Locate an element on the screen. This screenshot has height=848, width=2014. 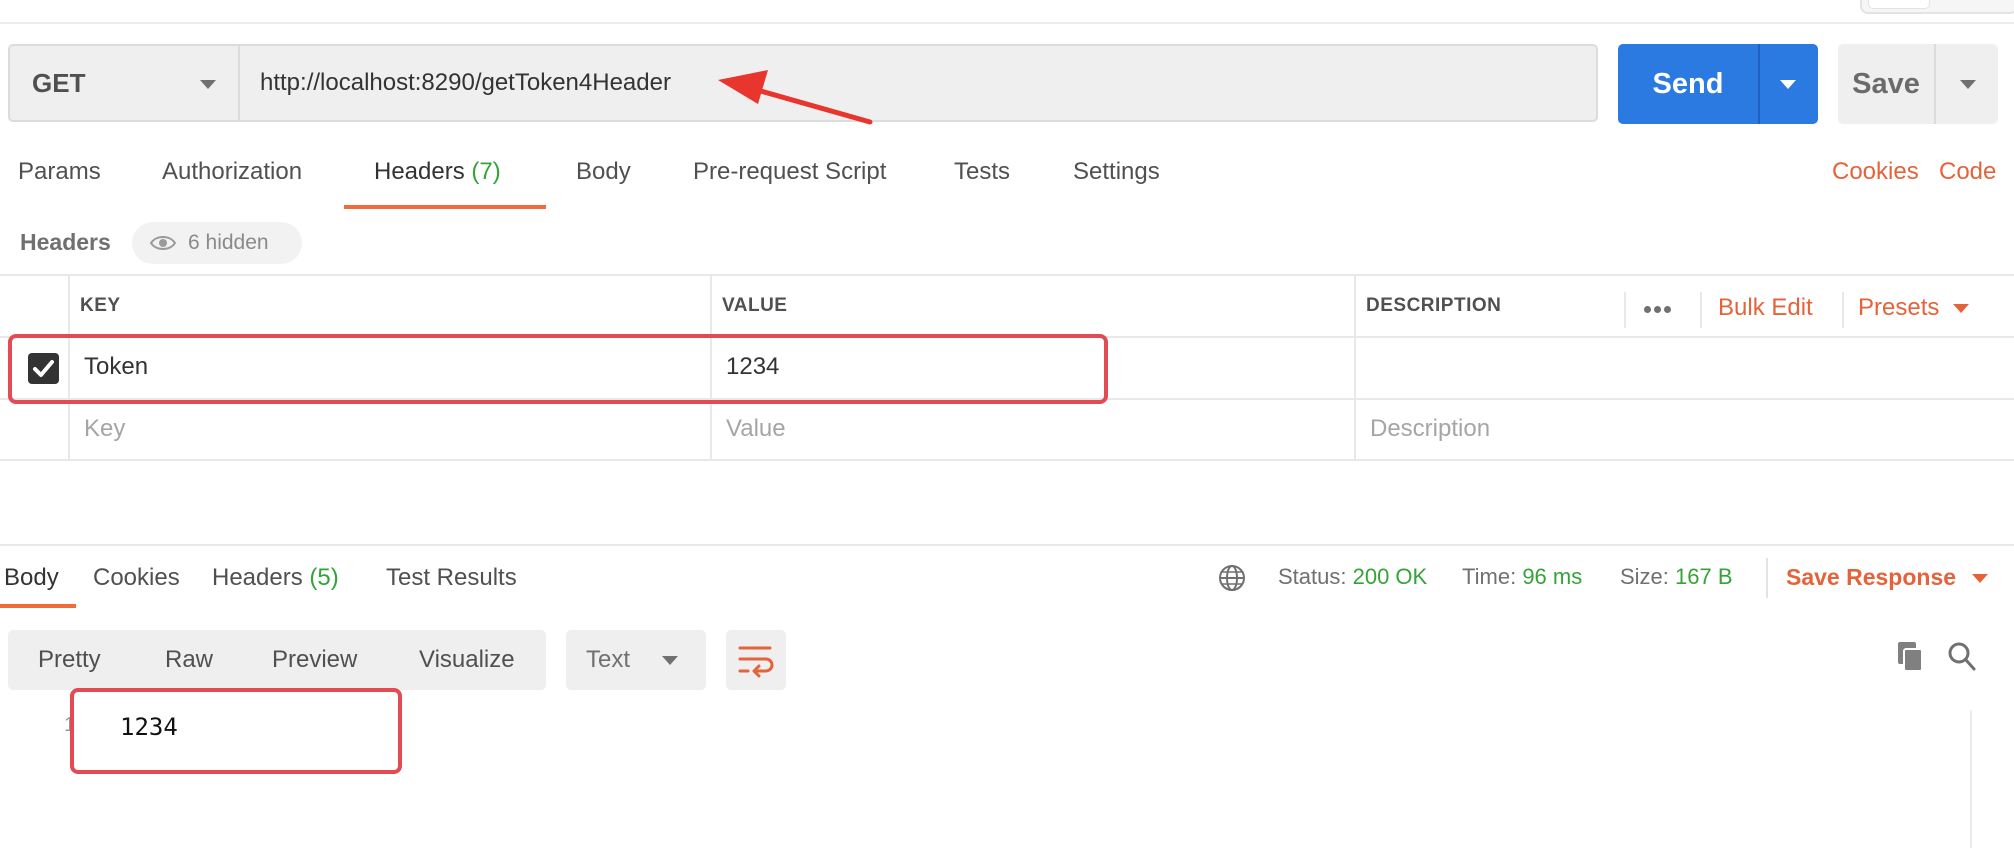
send-divider is located at coordinates (1759, 84).